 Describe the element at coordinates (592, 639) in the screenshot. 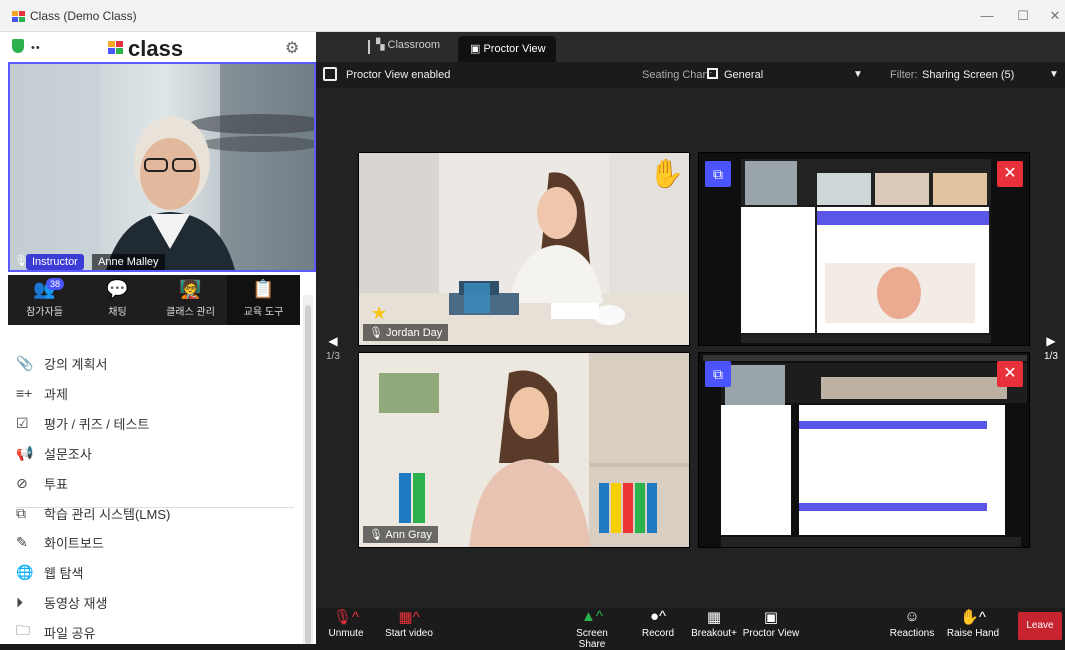

I see `toolbar-label: Screen Share` at that location.